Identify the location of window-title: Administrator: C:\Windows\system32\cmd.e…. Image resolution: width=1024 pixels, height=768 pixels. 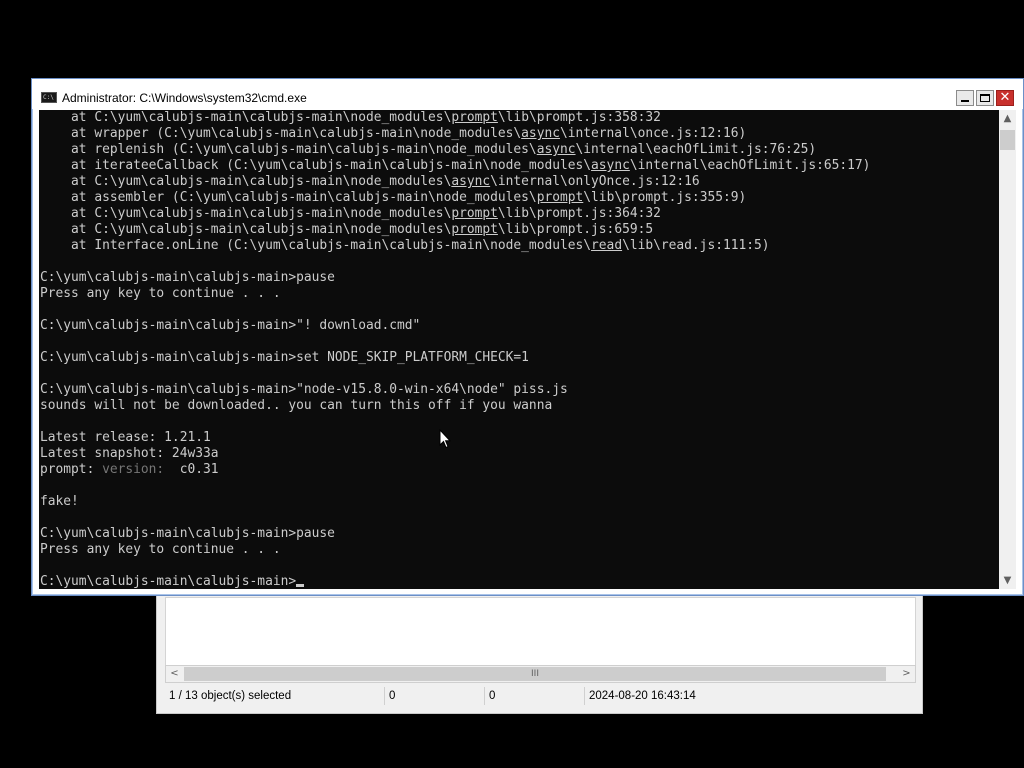
(184, 98).